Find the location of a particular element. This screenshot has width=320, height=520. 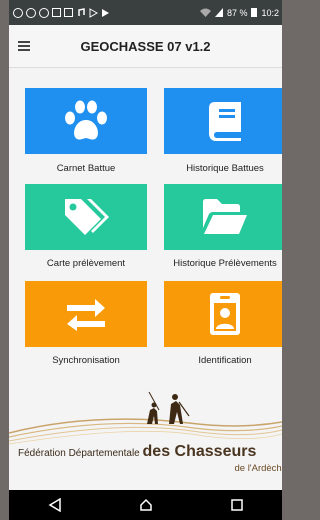

identification-button is located at coordinates (223, 314).